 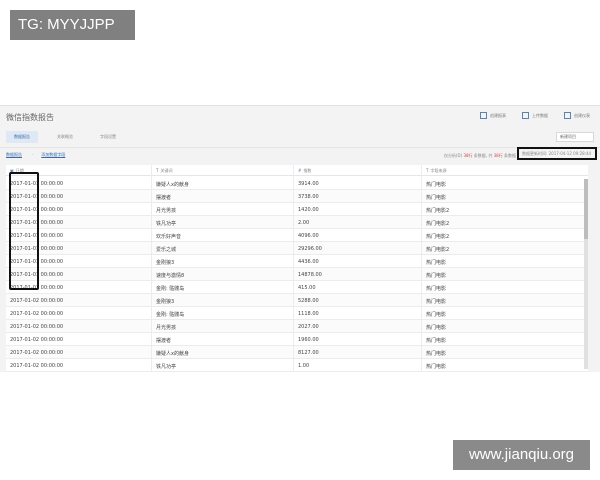 What do you see at coordinates (468, 155) in the screenshot?
I see `filter-count-a: 38行` at bounding box center [468, 155].